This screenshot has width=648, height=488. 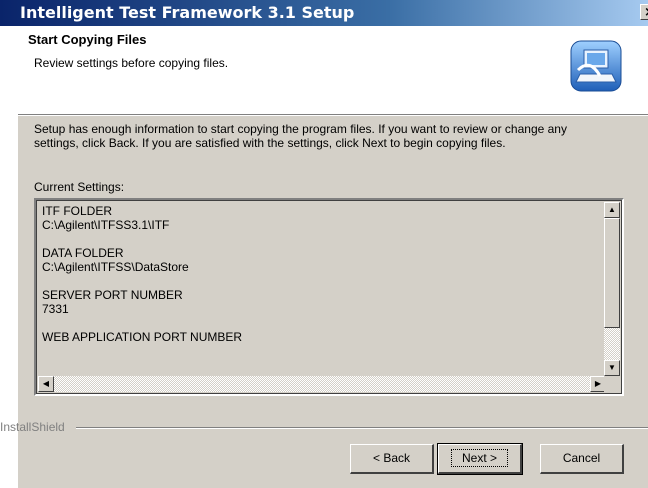 I want to click on scroll-left-button: ◀, so click(x=46, y=384).